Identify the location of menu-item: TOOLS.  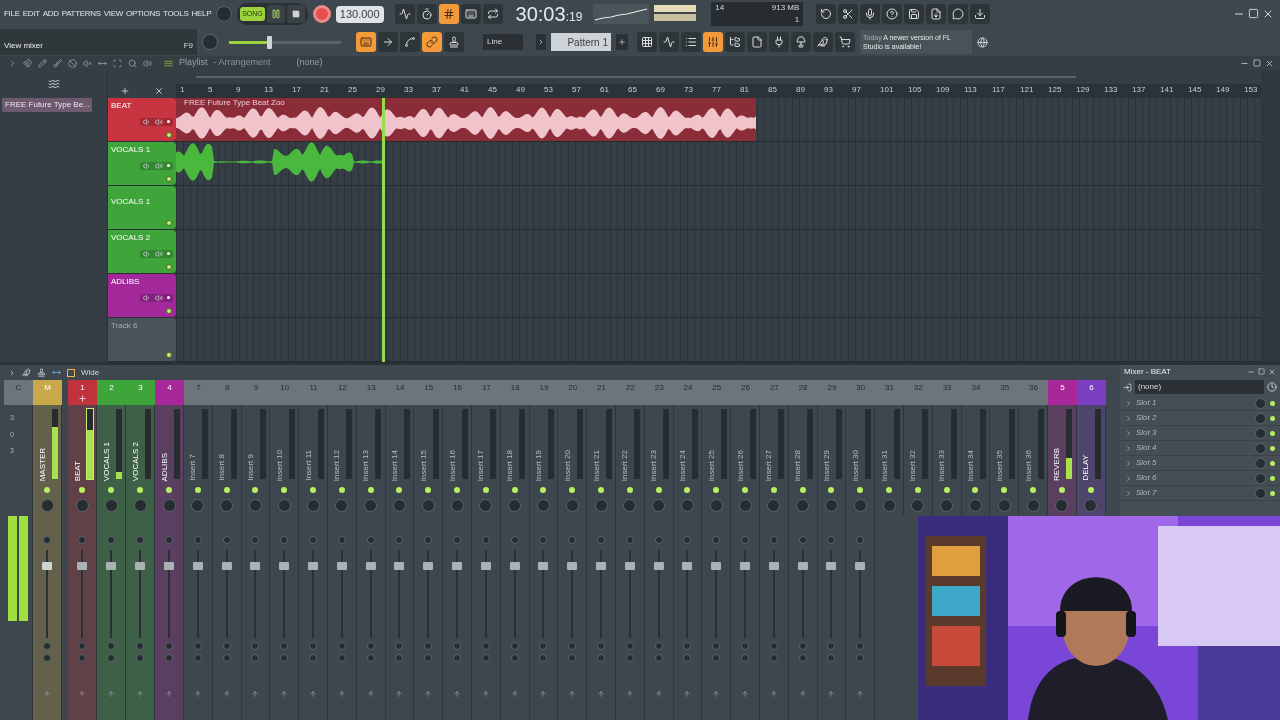
(176, 14).